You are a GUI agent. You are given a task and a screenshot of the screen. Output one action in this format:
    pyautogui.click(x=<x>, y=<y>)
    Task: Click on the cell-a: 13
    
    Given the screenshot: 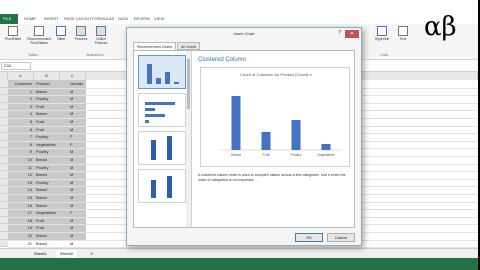 What is the action you would take?
    pyautogui.click(x=21, y=183)
    